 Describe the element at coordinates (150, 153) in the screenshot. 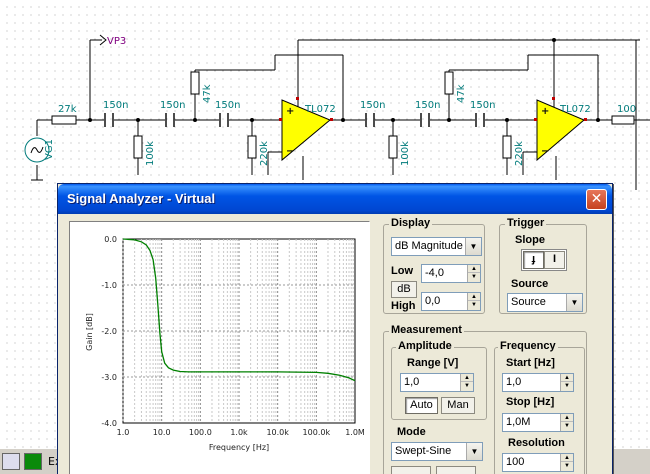

I see `r-gnd1-label: 100k` at that location.